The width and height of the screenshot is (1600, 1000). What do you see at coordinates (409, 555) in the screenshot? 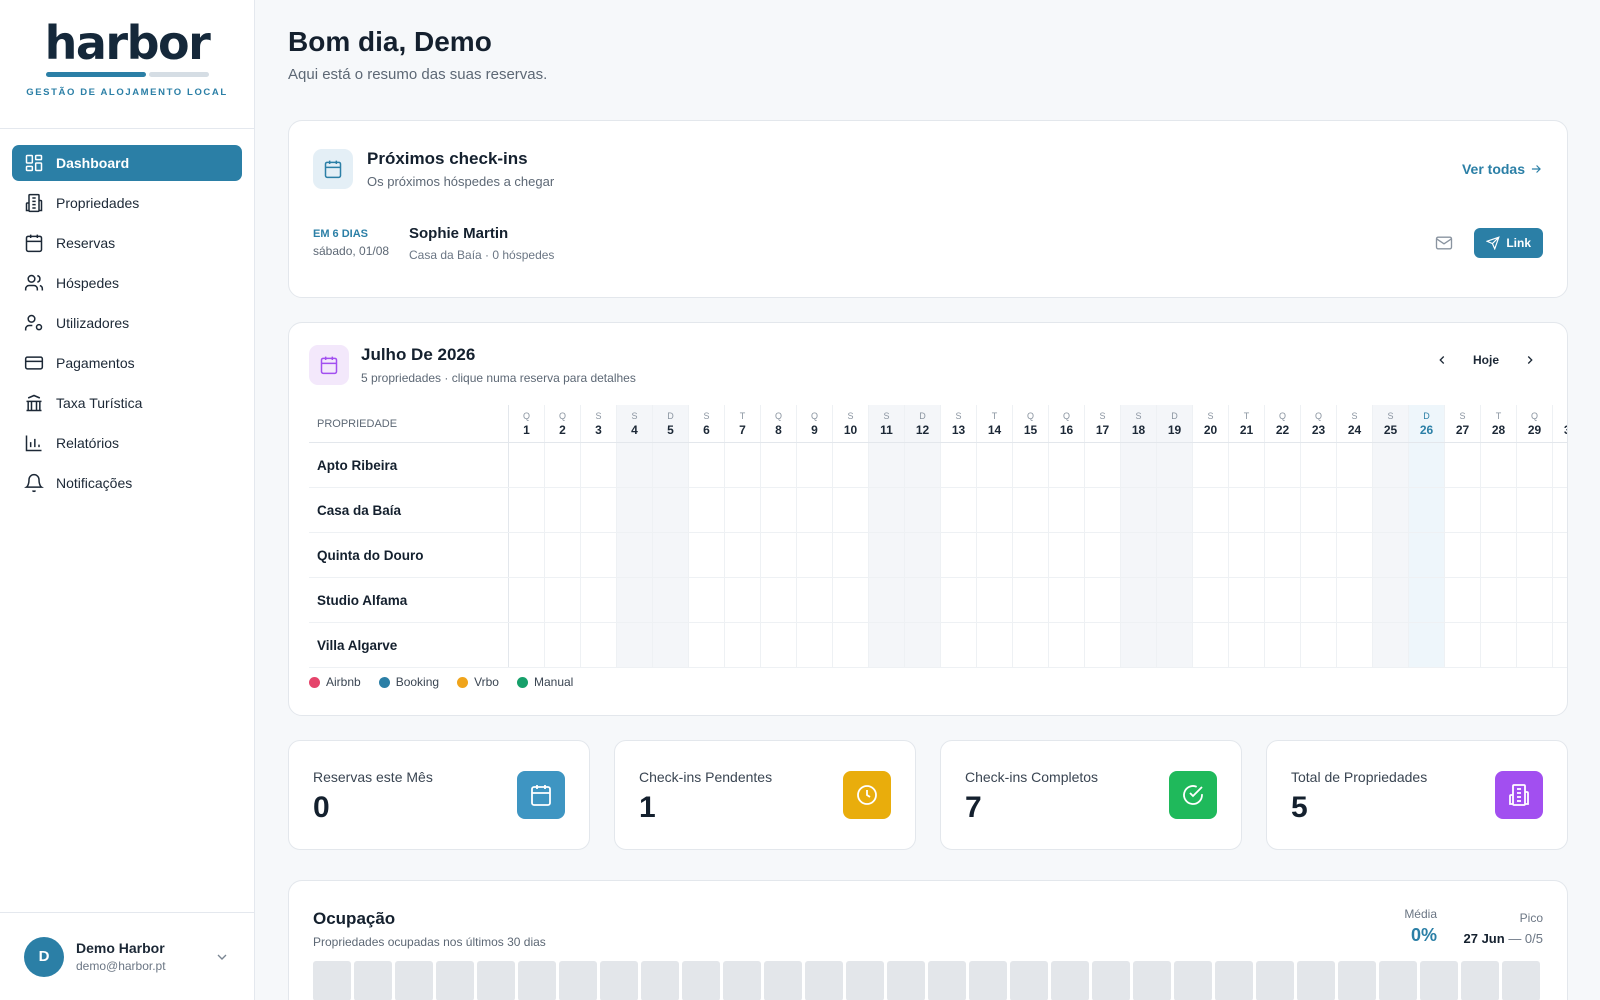
I see `property-name: Quinta do Douro` at bounding box center [409, 555].